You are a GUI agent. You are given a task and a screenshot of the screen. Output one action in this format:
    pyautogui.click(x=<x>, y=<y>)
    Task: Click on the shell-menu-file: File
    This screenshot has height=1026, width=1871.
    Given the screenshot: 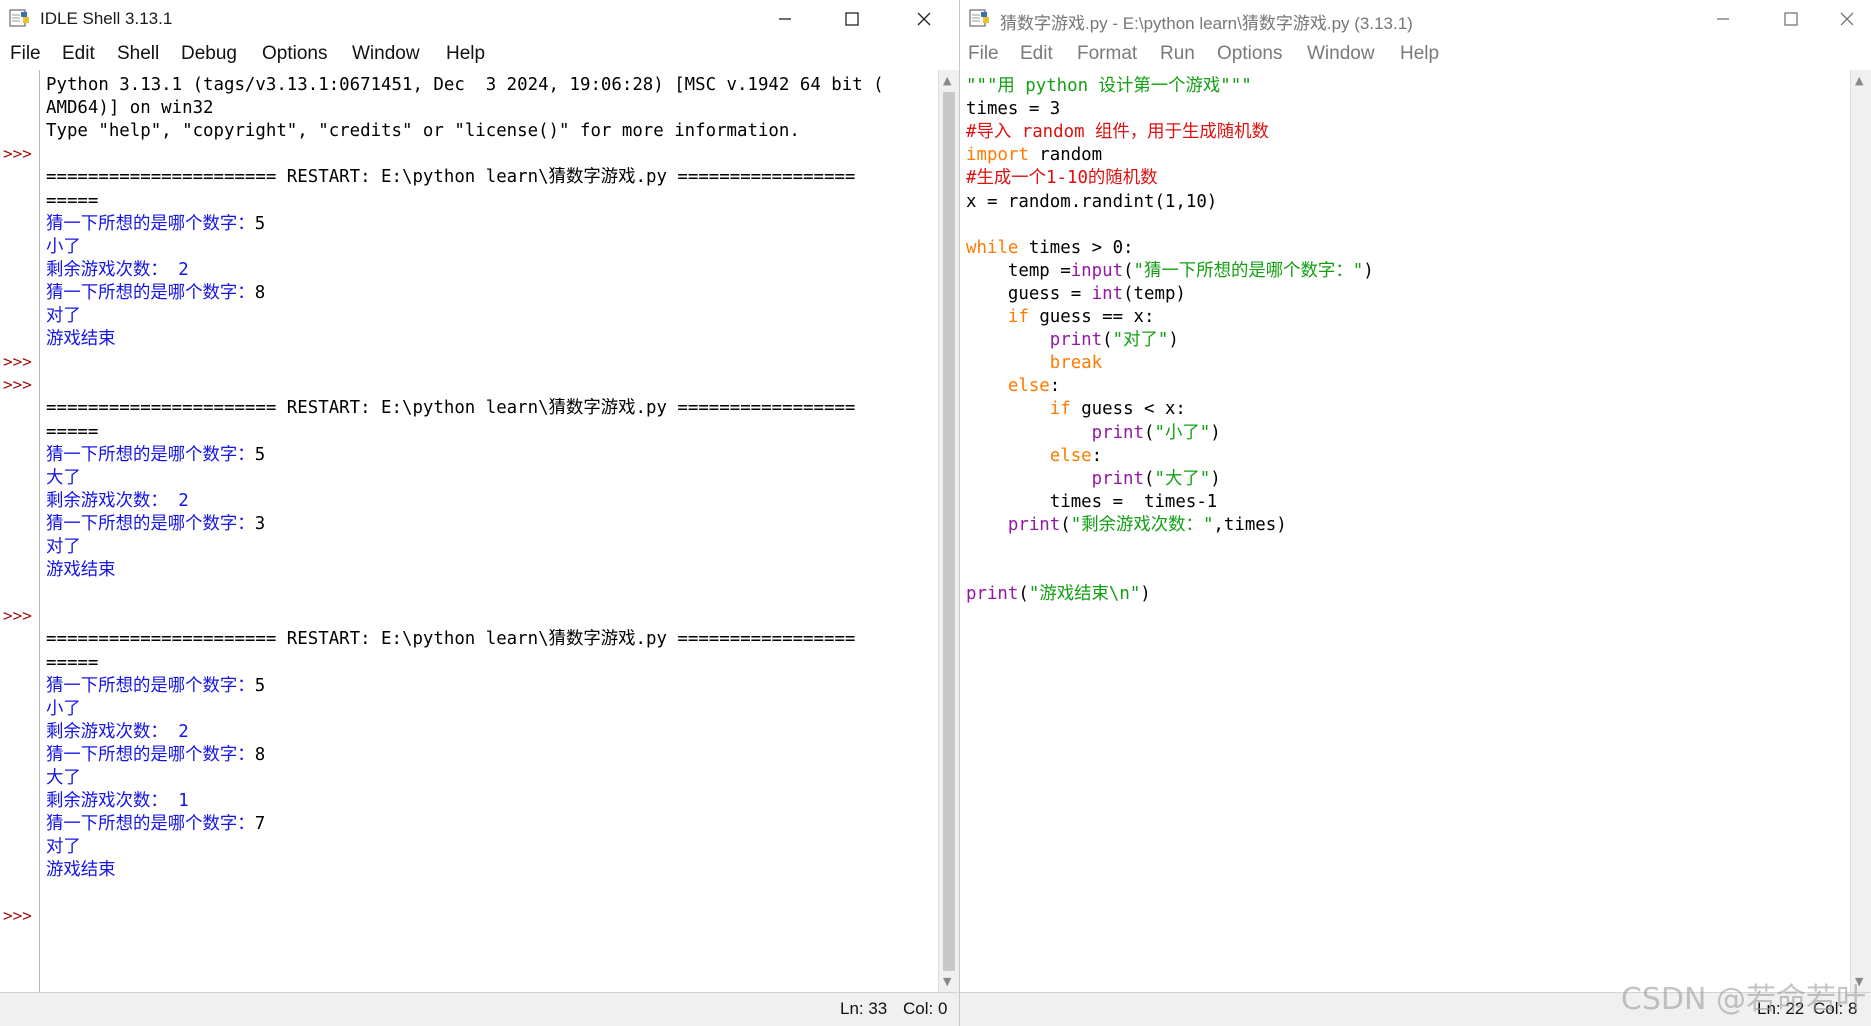 What is the action you would take?
    pyautogui.click(x=25, y=54)
    